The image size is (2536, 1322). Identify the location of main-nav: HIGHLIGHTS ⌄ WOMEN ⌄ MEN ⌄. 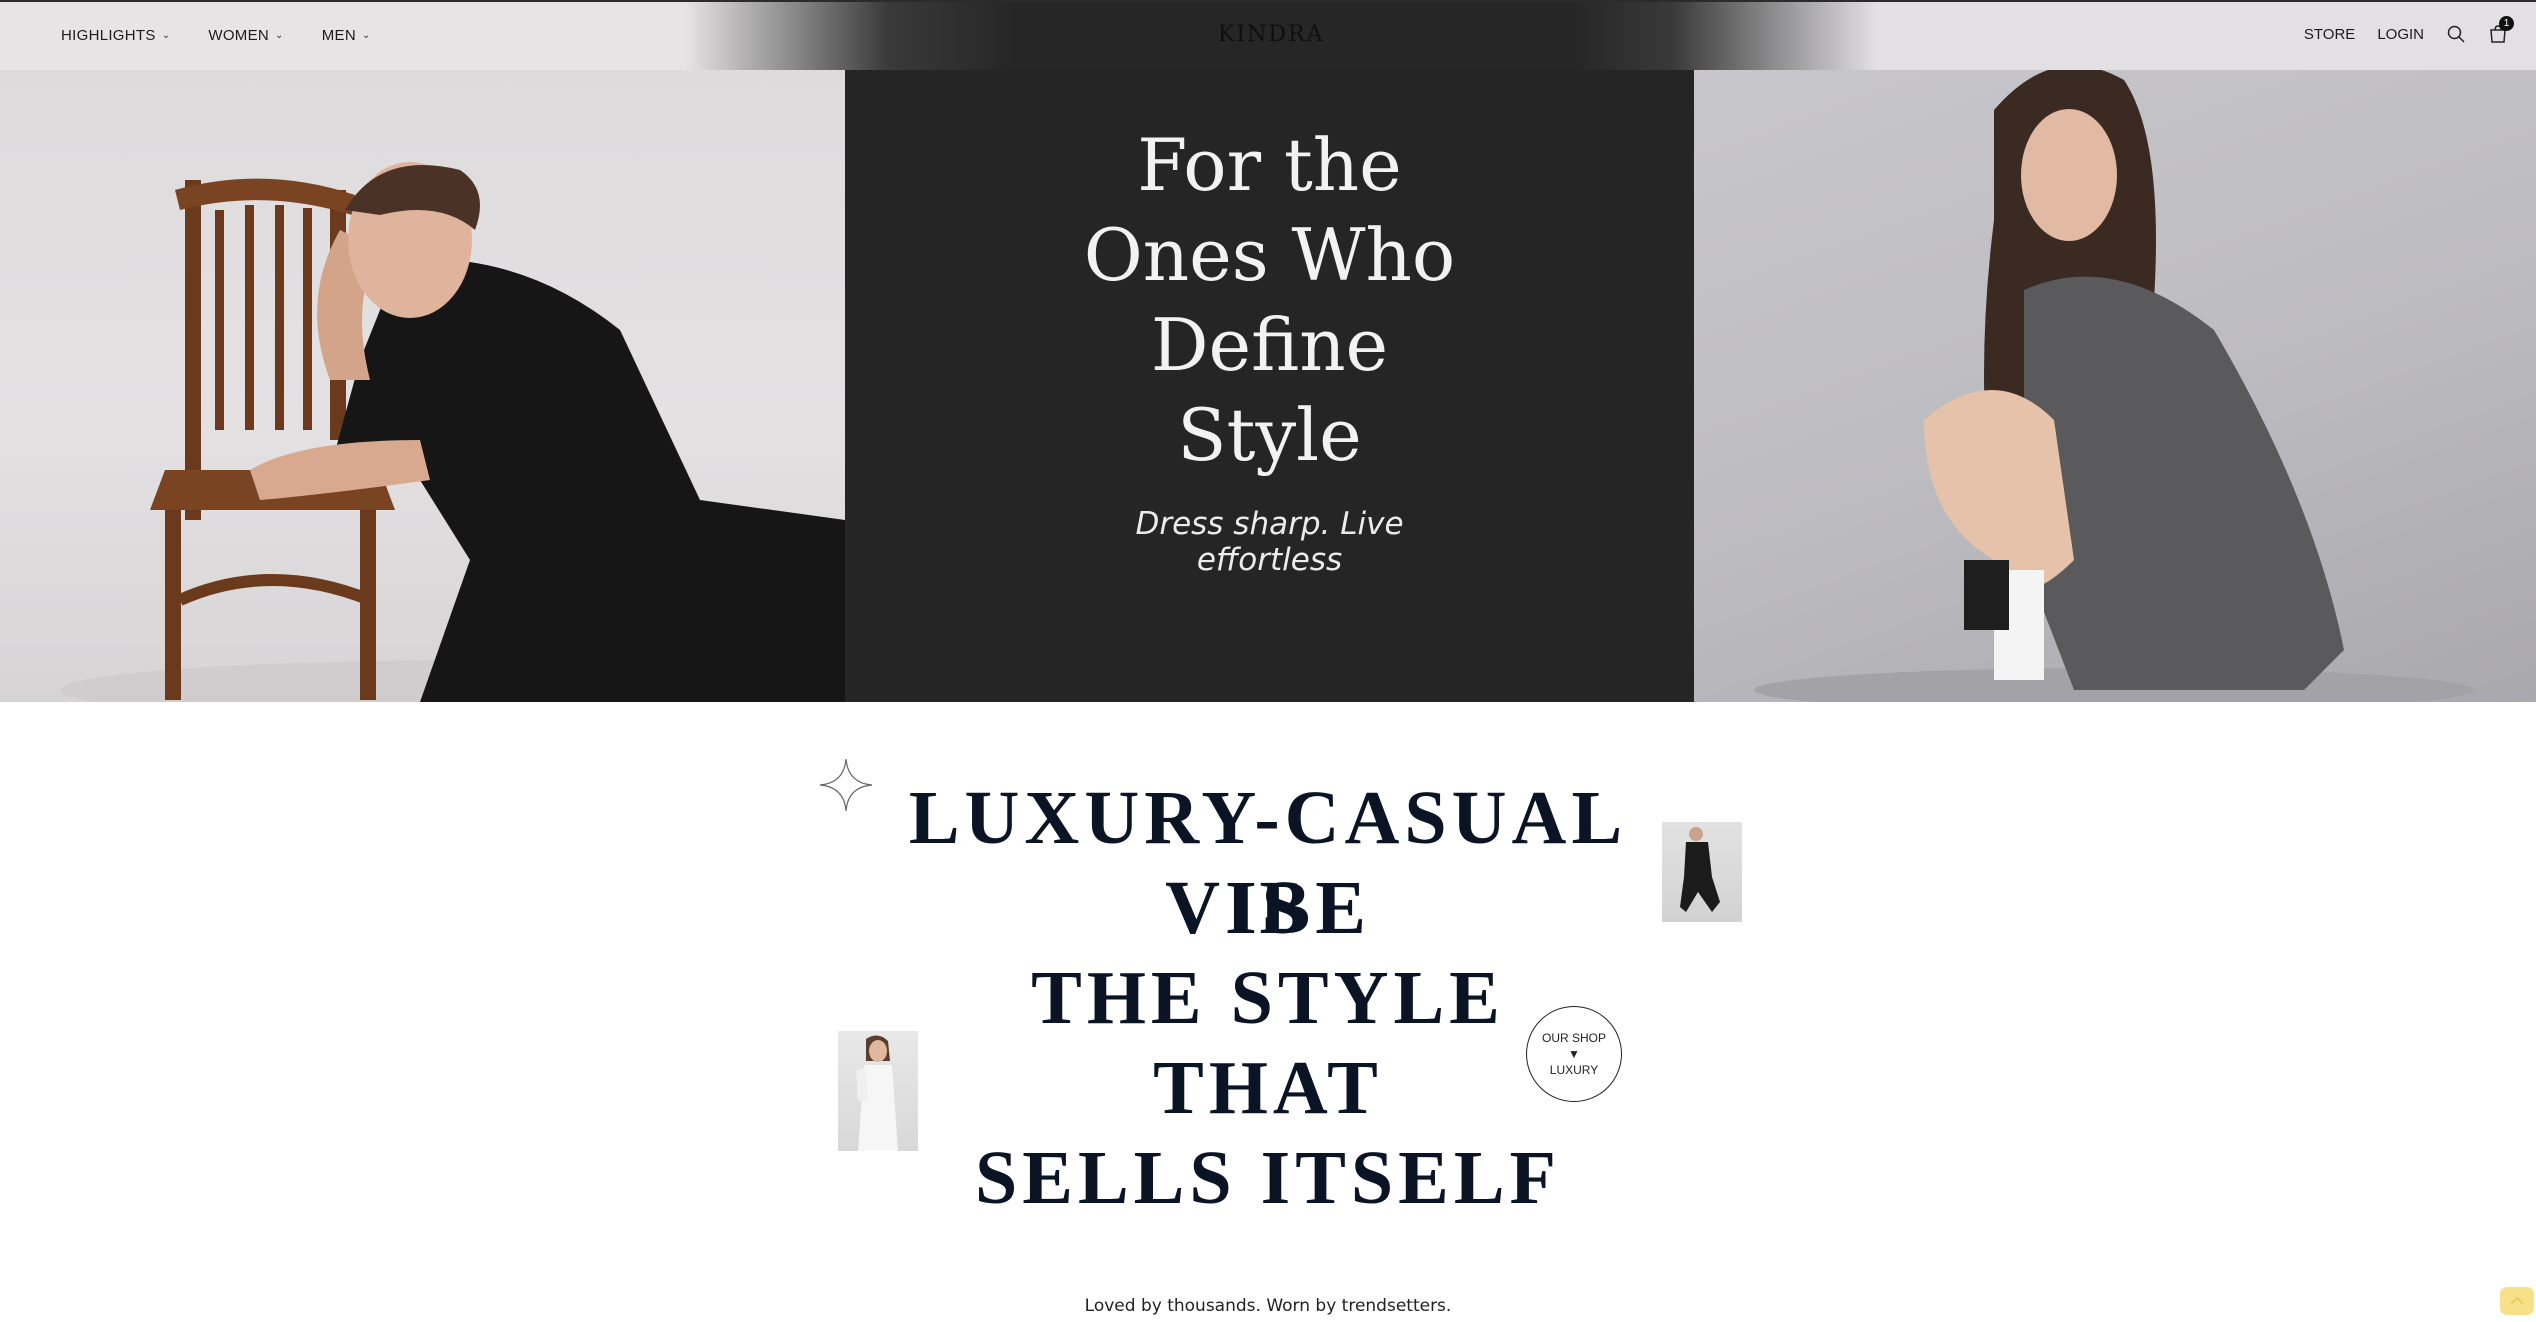
(216, 35).